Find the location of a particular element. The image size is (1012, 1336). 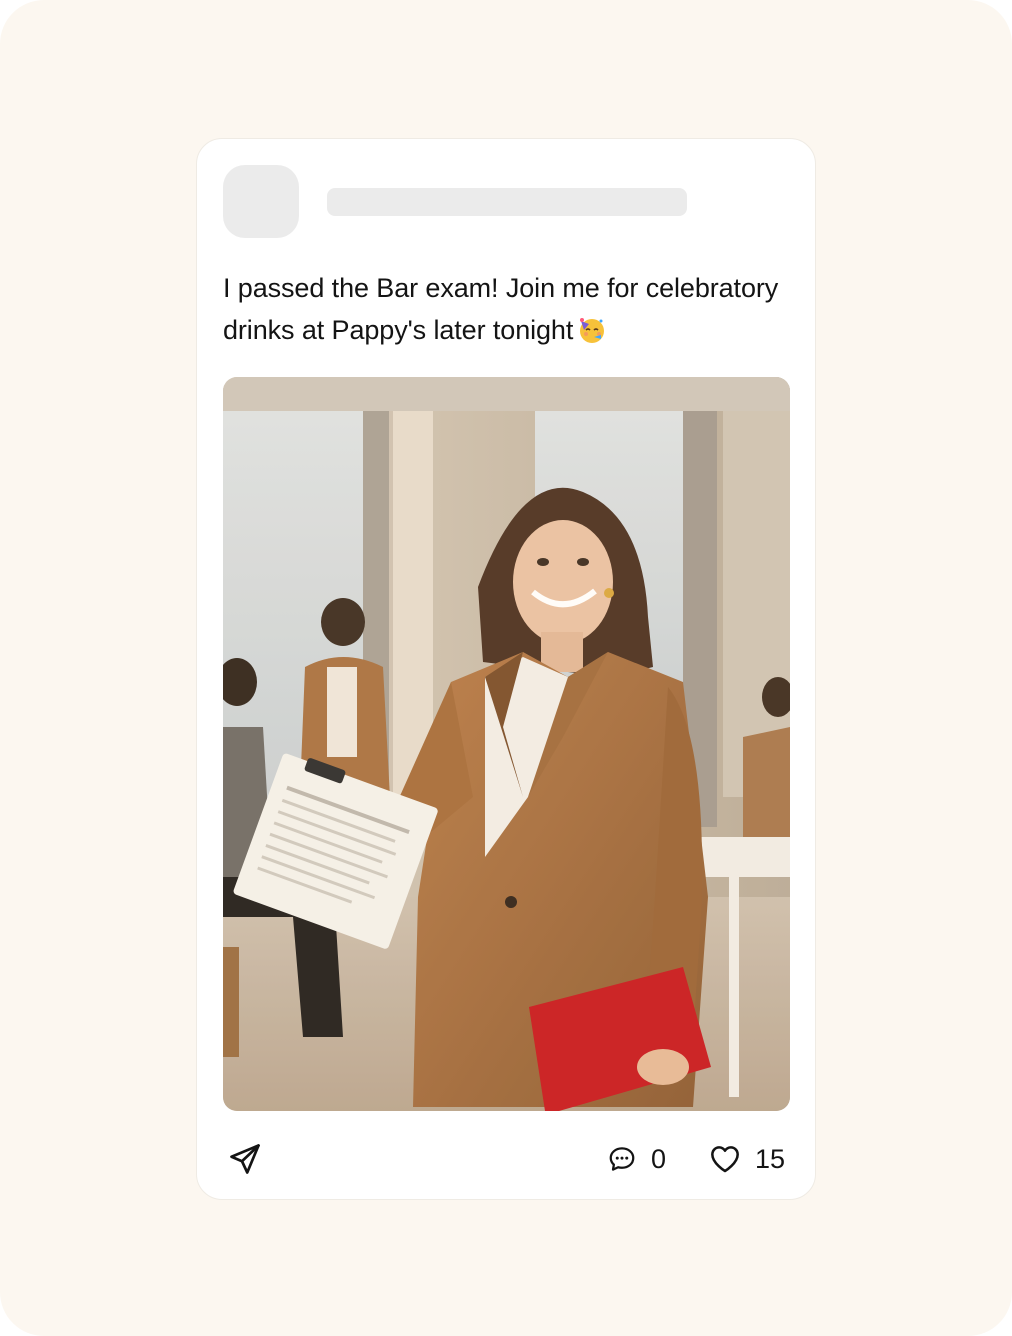

like-count: 15 is located at coordinates (770, 1158).